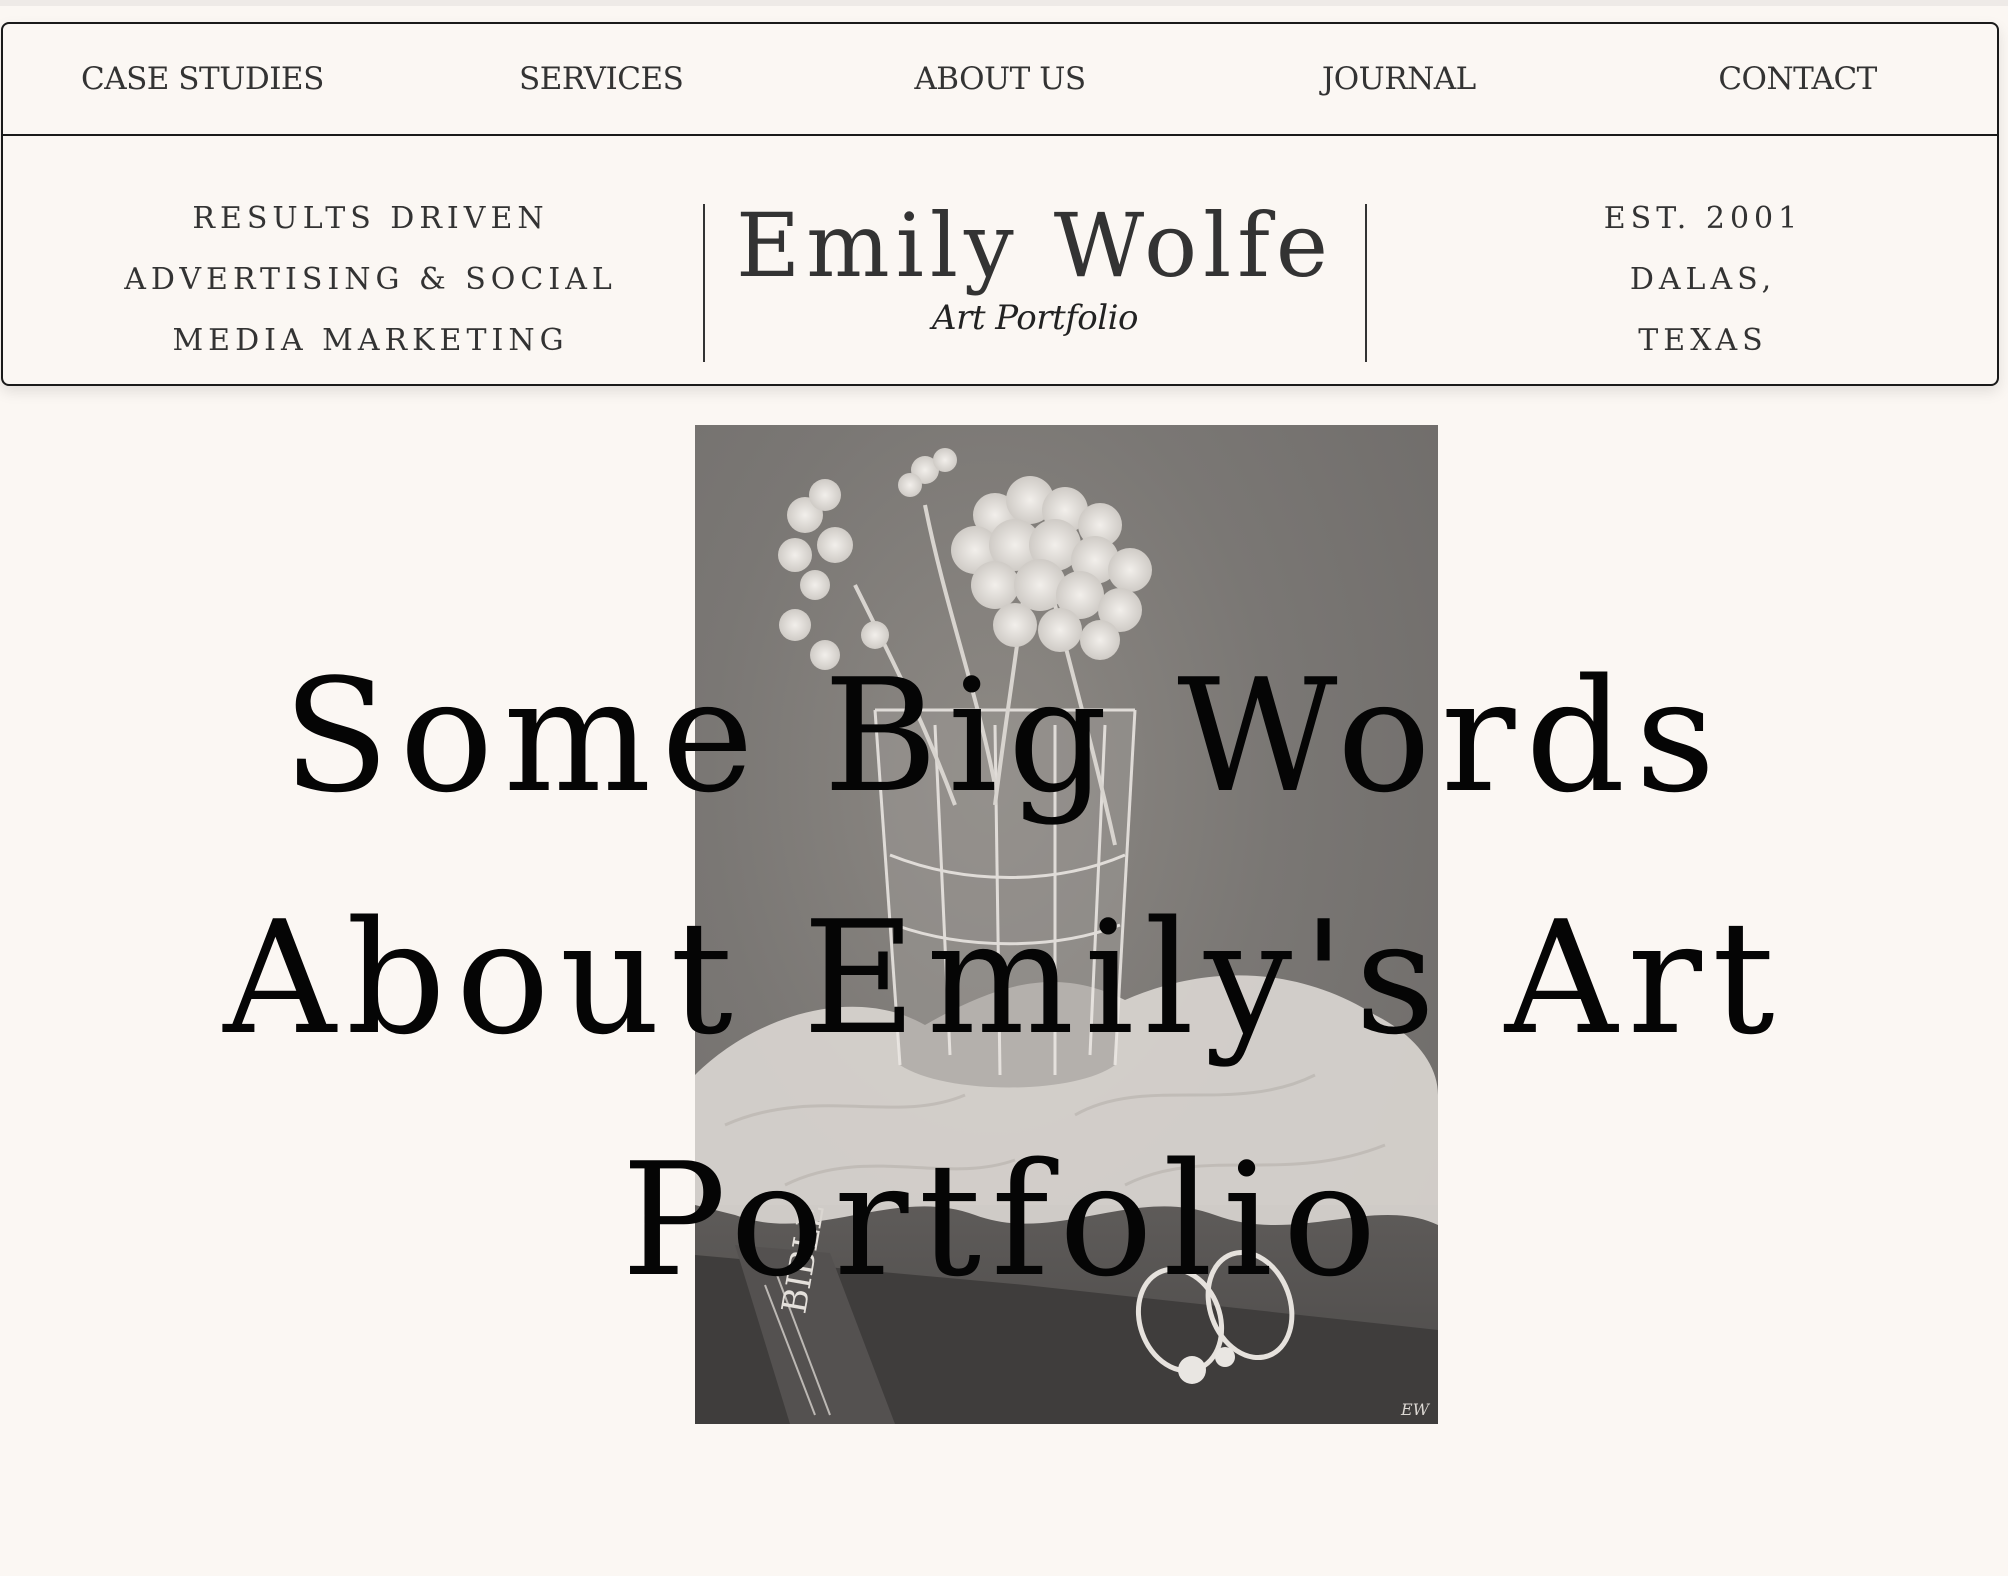 The height and width of the screenshot is (1576, 2008). Describe the element at coordinates (1035, 245) in the screenshot. I see `brand-name: Emily Wolfe` at that location.